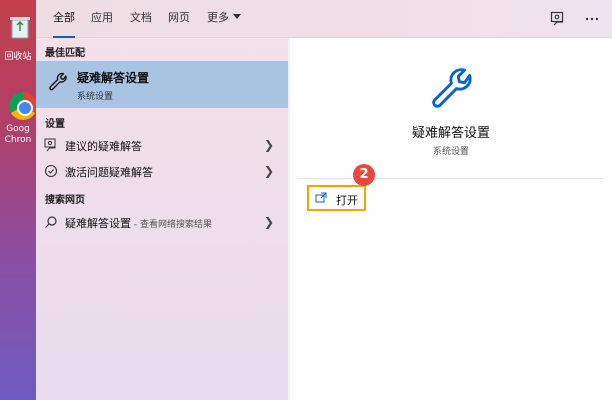 This screenshot has width=612, height=400. Describe the element at coordinates (321, 197) in the screenshot. I see `open-external-icon` at that location.